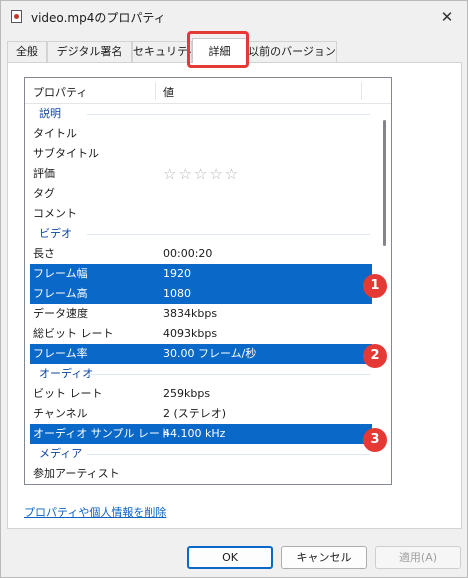  Describe the element at coordinates (44, 193) in the screenshot. I see `property-name: タグ` at that location.